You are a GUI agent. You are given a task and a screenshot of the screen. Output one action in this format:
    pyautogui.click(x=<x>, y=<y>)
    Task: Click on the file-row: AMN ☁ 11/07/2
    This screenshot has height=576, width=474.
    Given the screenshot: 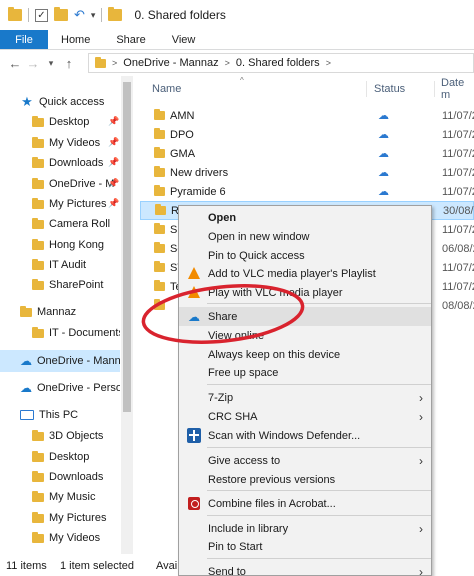 What is the action you would take?
    pyautogui.click(x=307, y=115)
    